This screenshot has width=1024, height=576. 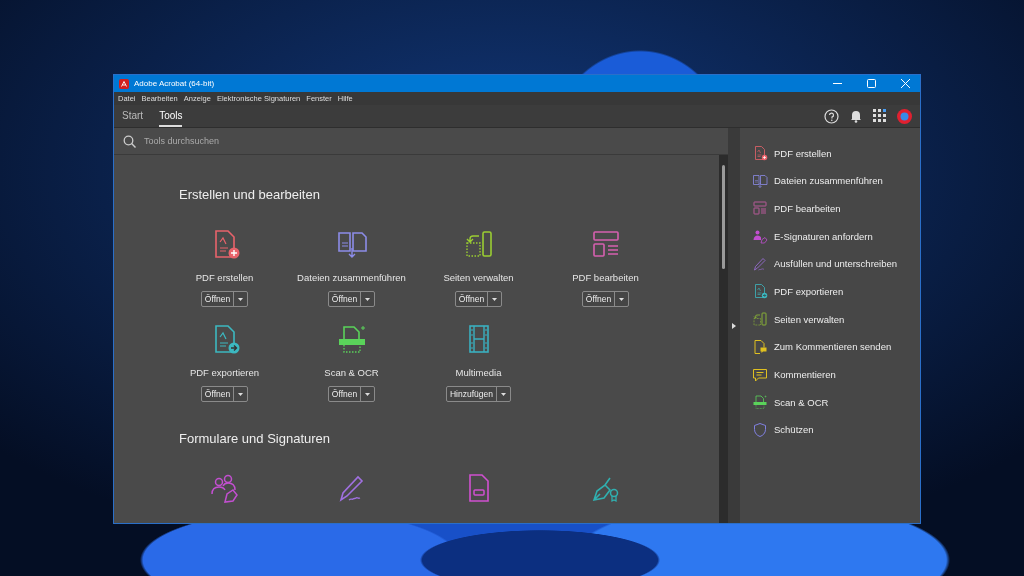 I want to click on tool-label: PDF exportieren, so click(x=224, y=372).